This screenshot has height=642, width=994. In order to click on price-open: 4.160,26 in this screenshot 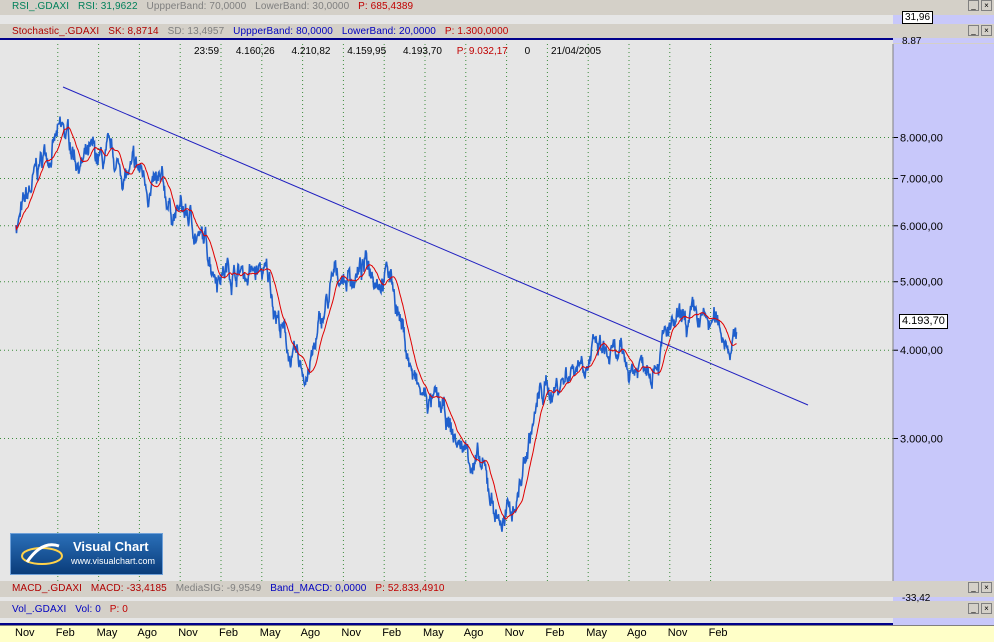, I will do `click(255, 51)`.